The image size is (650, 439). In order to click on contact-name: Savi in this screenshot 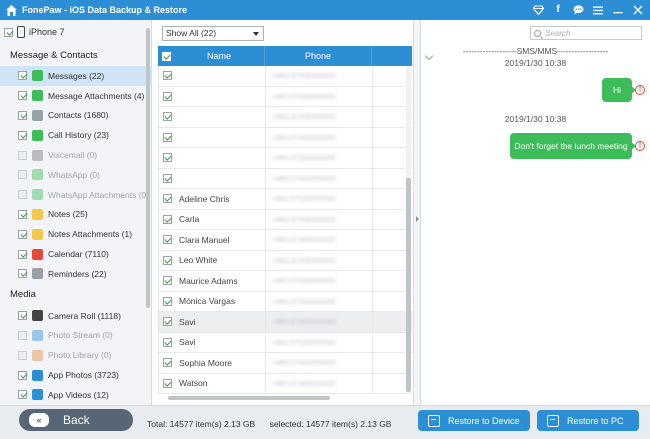, I will do `click(187, 321)`.